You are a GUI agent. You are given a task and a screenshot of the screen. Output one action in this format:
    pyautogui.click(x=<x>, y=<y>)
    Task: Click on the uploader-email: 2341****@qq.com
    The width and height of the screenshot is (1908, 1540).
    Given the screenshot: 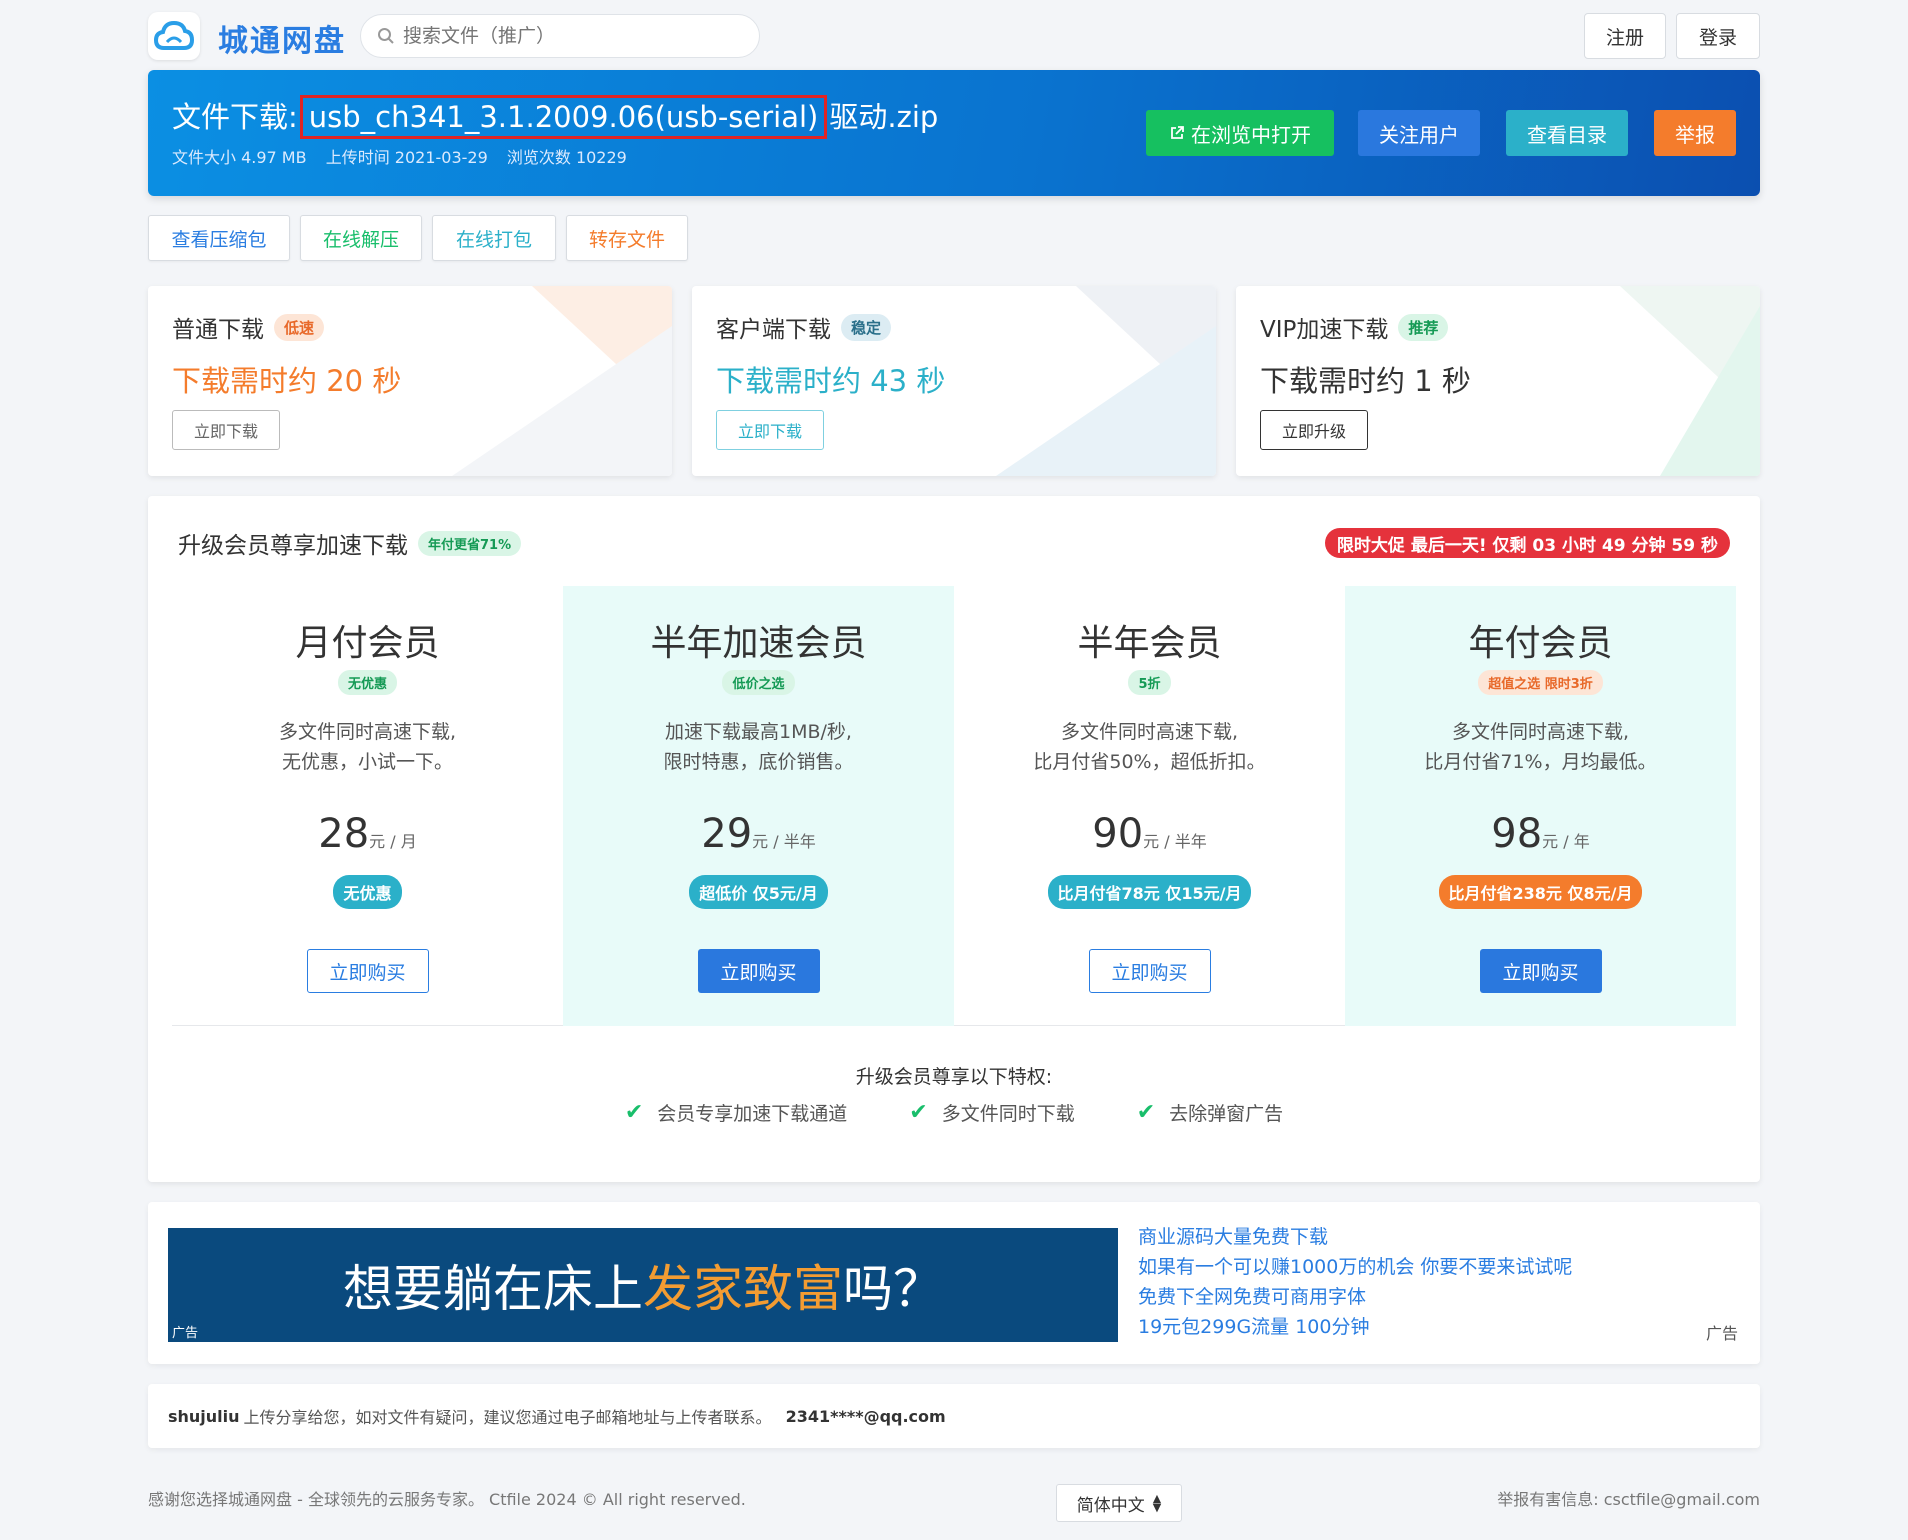 What is the action you would take?
    pyautogui.click(x=866, y=1416)
    